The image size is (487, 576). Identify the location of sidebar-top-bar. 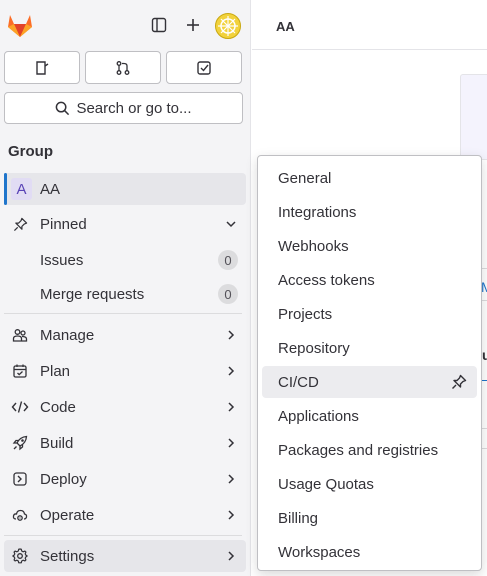
(125, 25).